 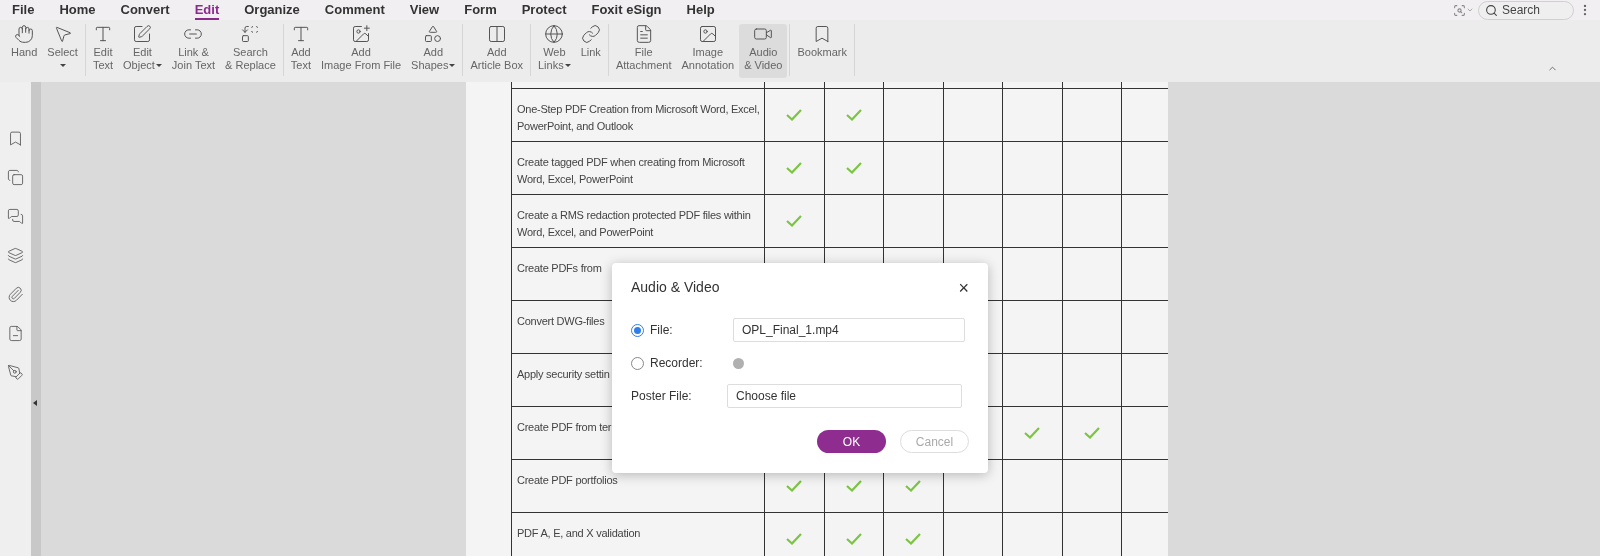 What do you see at coordinates (849, 330) in the screenshot?
I see `file-field: OPL_Final_1.mp4` at bounding box center [849, 330].